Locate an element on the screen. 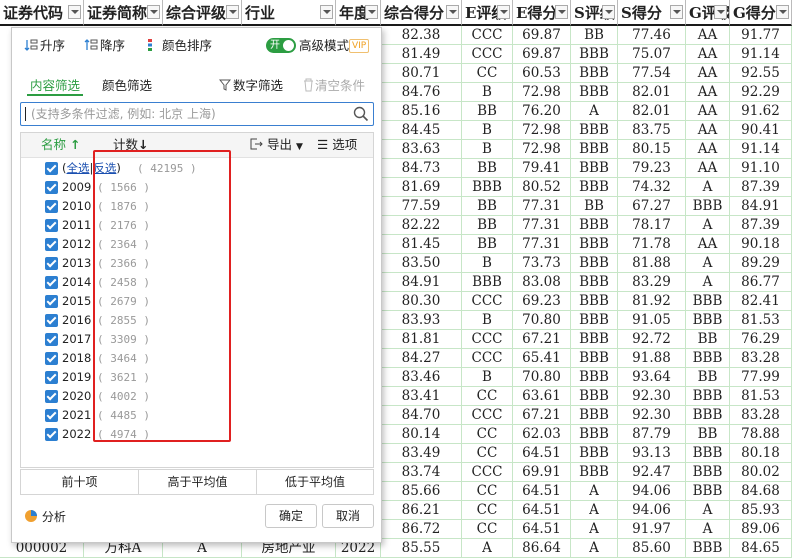 Image resolution: width=792 pixels, height=558 pixels. color-sort-button: 颜色排序 is located at coordinates (179, 46).